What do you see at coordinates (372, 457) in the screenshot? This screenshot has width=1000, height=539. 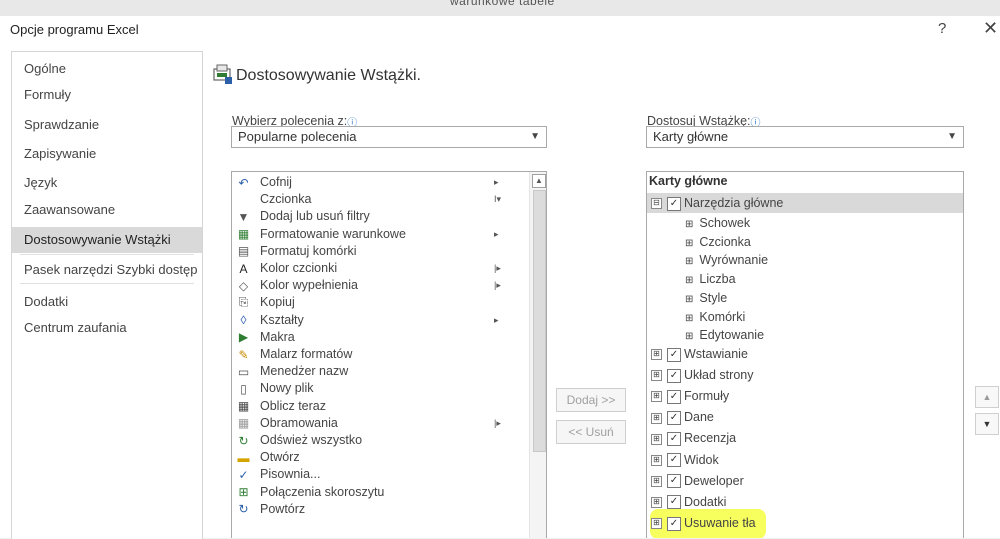 I see `command-item: ▬ Otwórz` at bounding box center [372, 457].